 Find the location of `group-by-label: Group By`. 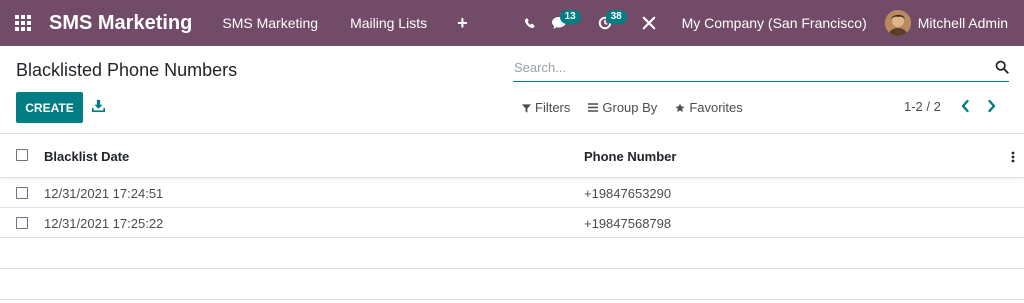

group-by-label: Group By is located at coordinates (630, 107).